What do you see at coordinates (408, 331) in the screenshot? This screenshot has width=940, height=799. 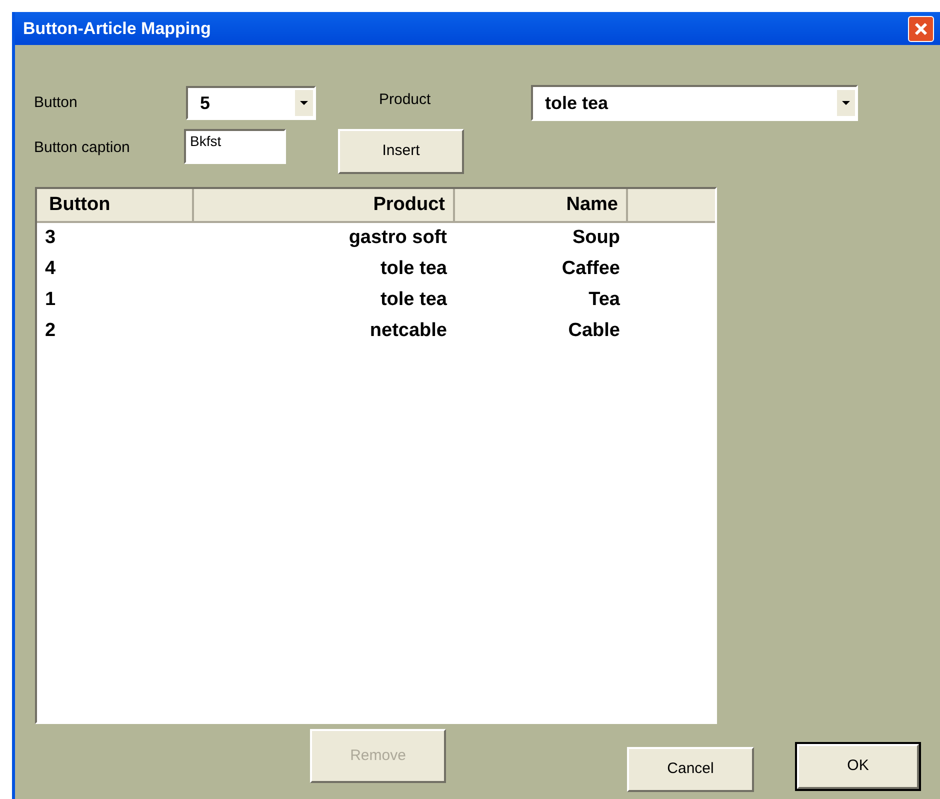 I see `table-cell-text: netcable` at bounding box center [408, 331].